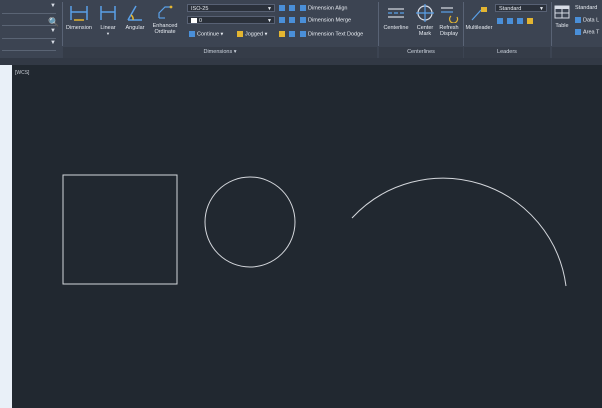  I want to click on align-leader-icon, so click(520, 21).